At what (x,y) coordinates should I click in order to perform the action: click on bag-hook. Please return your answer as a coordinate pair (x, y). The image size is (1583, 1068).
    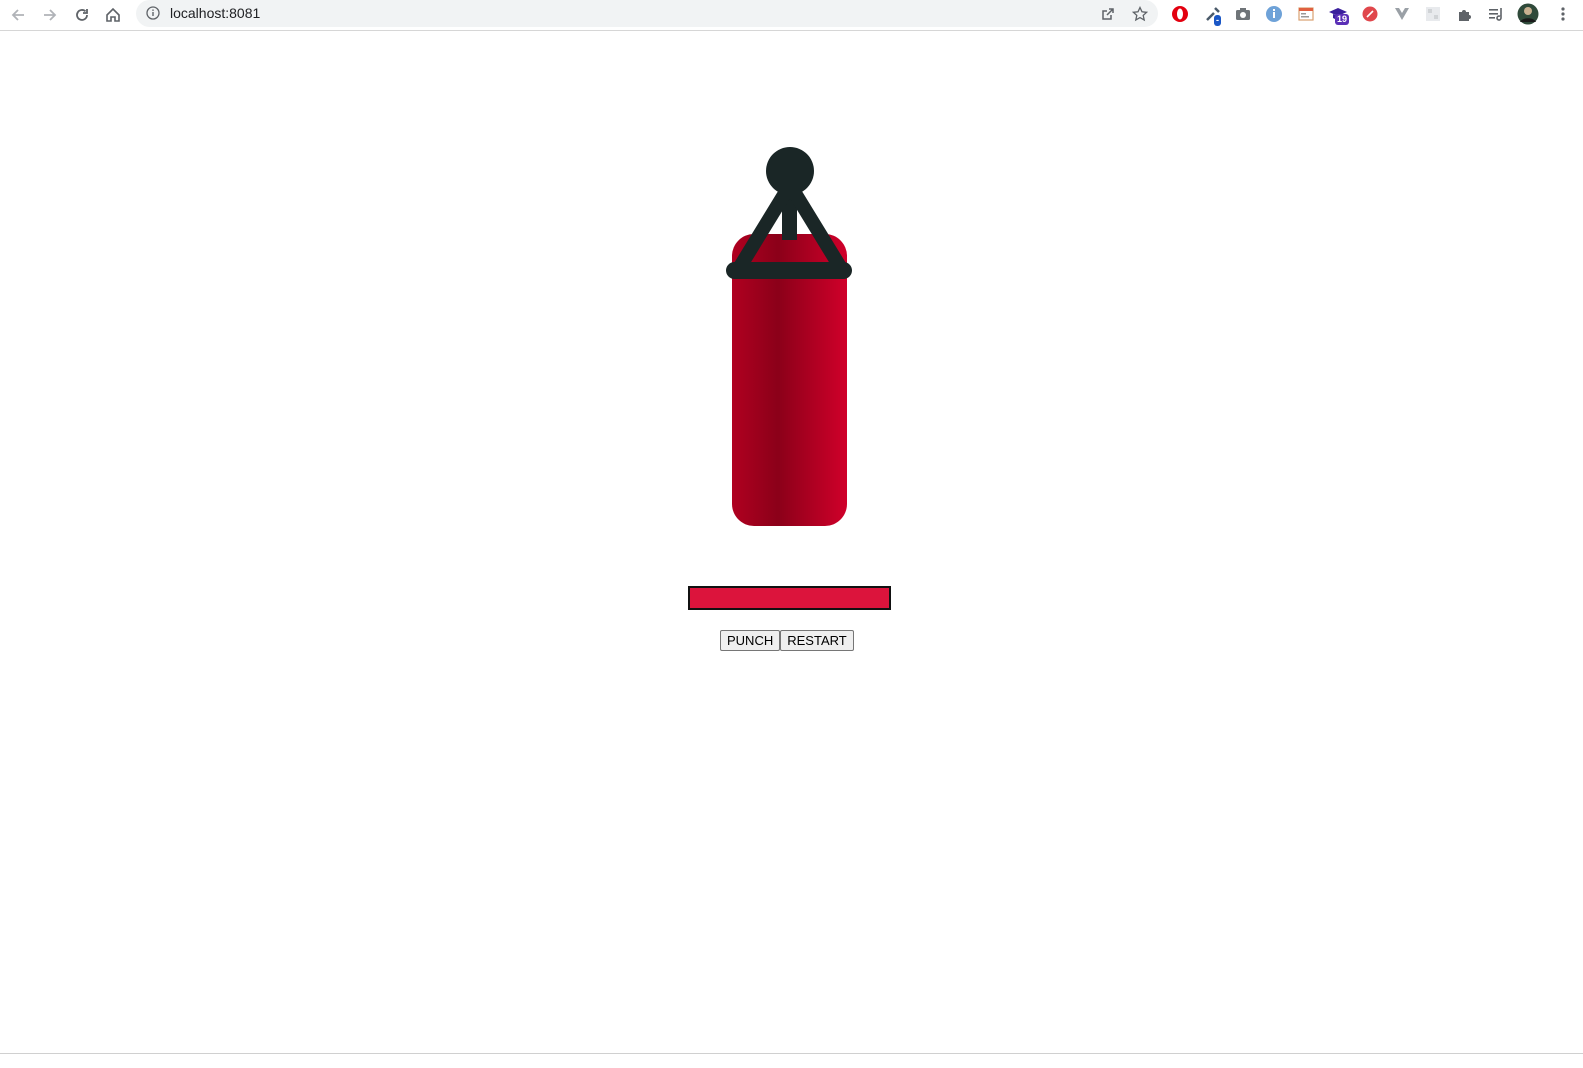
    Looking at the image, I should click on (790, 171).